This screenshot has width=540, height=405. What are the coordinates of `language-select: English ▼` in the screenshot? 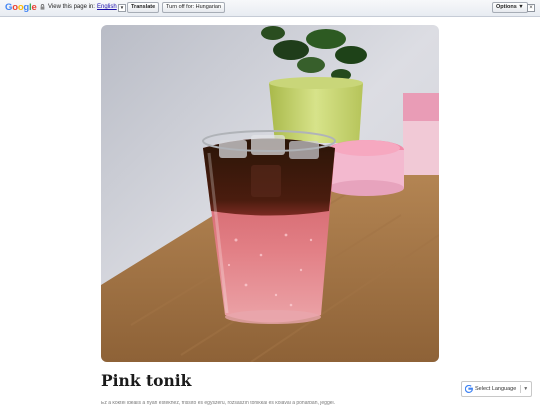 It's located at (112, 7).